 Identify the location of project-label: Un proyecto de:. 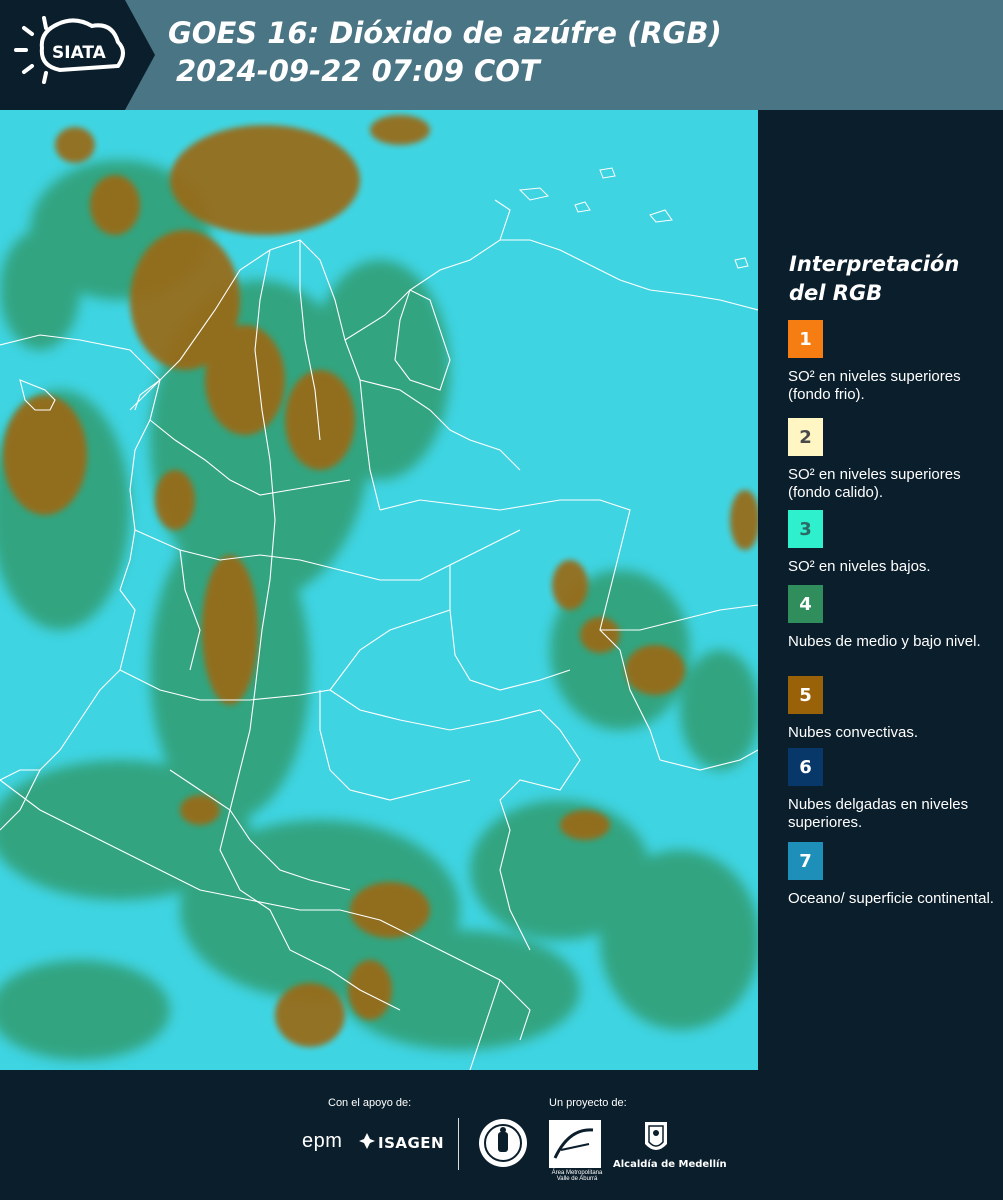
(588, 1103).